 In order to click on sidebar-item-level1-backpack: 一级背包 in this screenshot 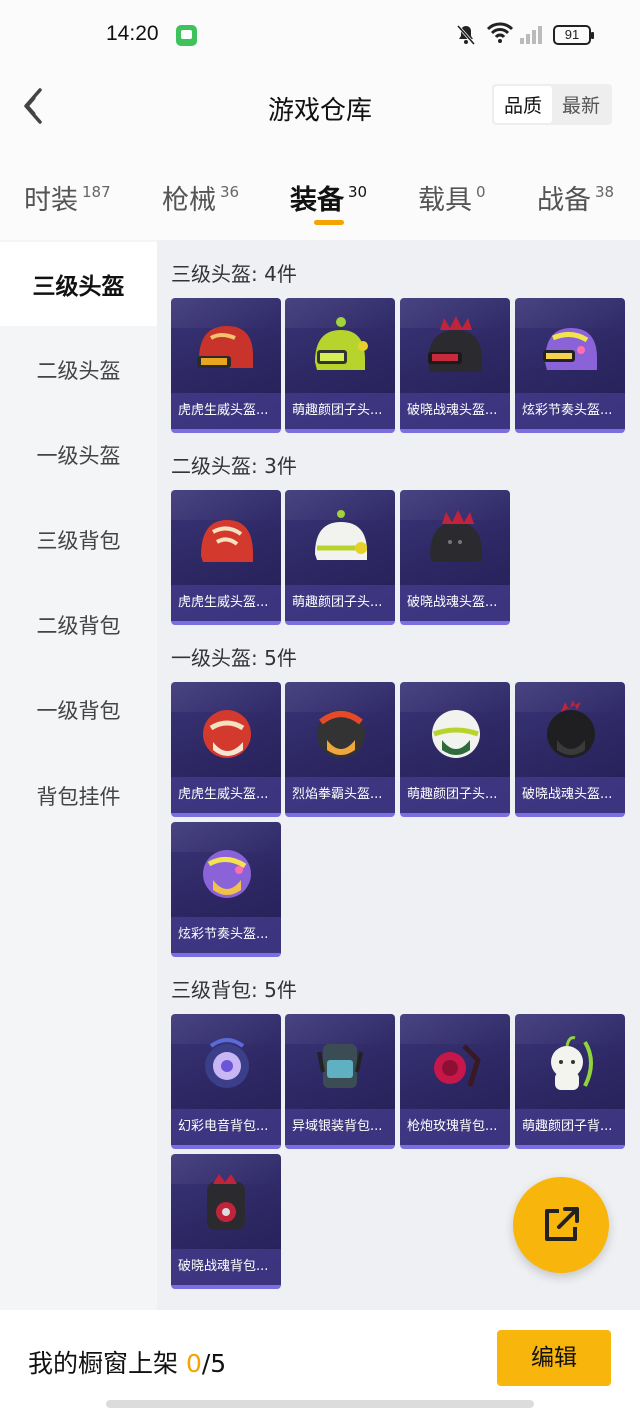, I will do `click(78, 710)`.